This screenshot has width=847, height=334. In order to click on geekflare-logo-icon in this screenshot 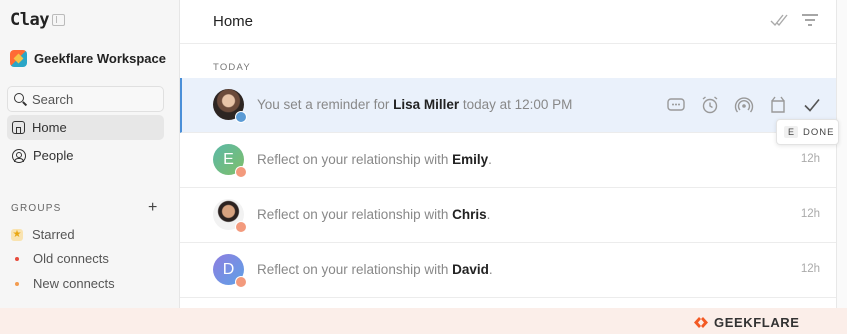, I will do `click(701, 322)`.